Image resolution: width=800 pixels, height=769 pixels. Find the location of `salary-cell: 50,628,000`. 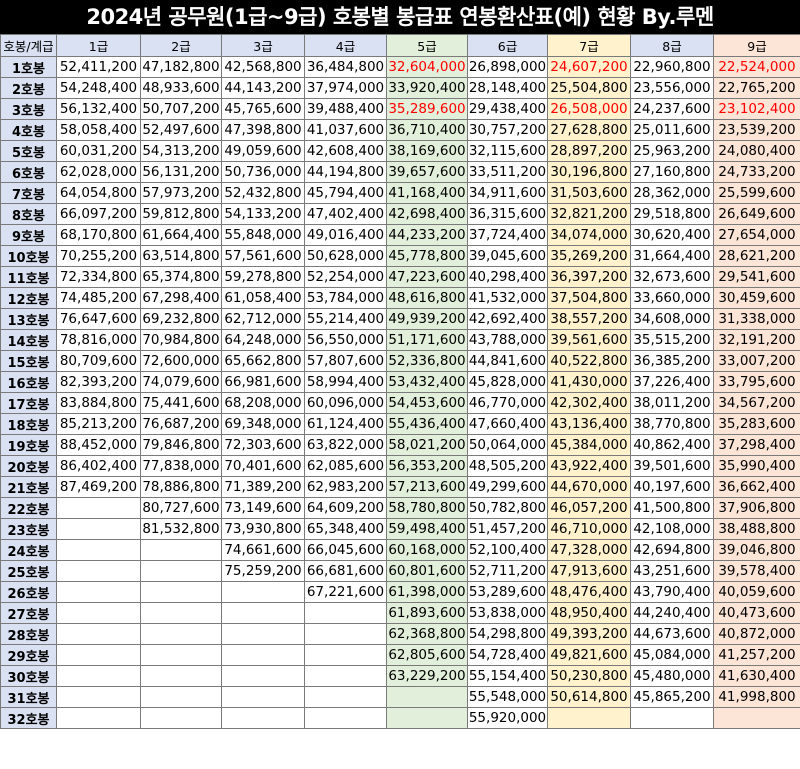

salary-cell: 50,628,000 is located at coordinates (345, 256).